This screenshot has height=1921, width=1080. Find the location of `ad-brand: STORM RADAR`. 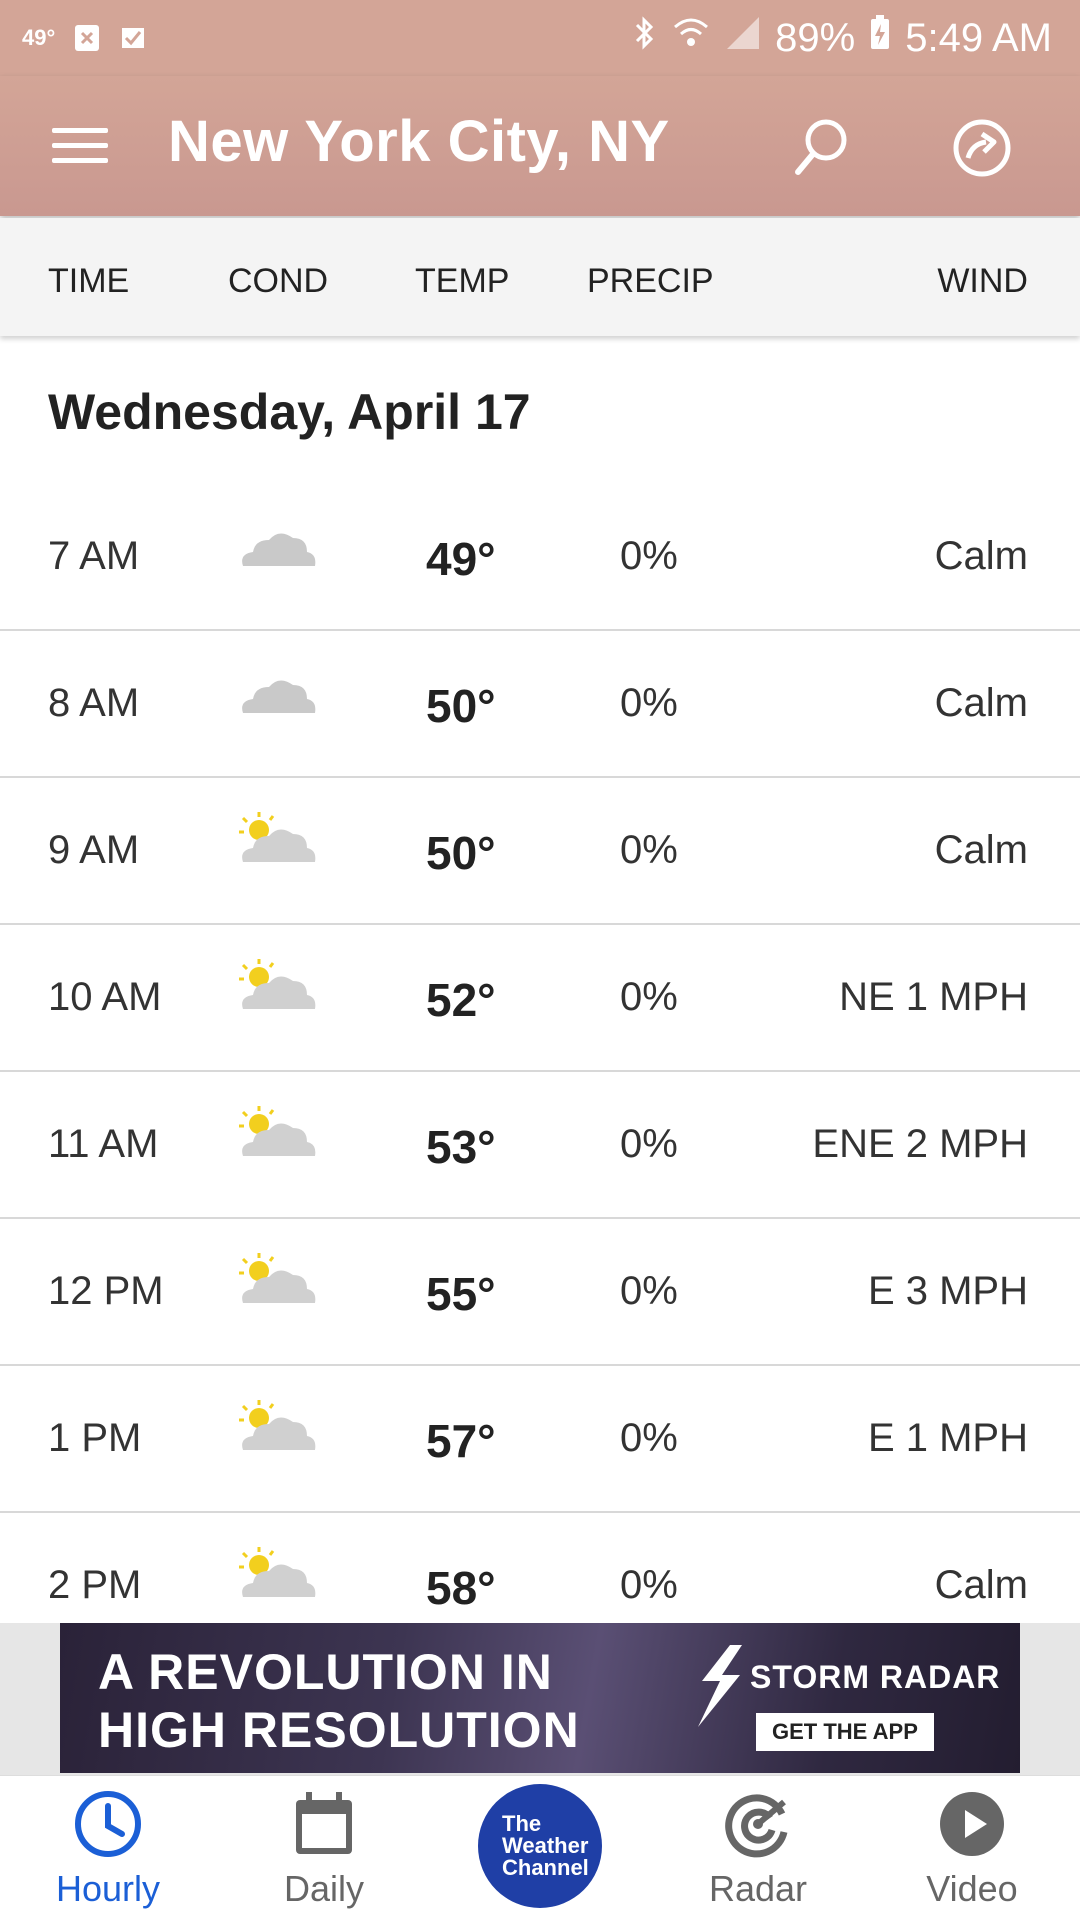

ad-brand: STORM RADAR is located at coordinates (875, 1677).